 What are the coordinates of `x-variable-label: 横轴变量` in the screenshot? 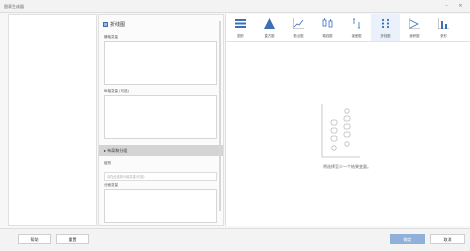 It's located at (111, 37).